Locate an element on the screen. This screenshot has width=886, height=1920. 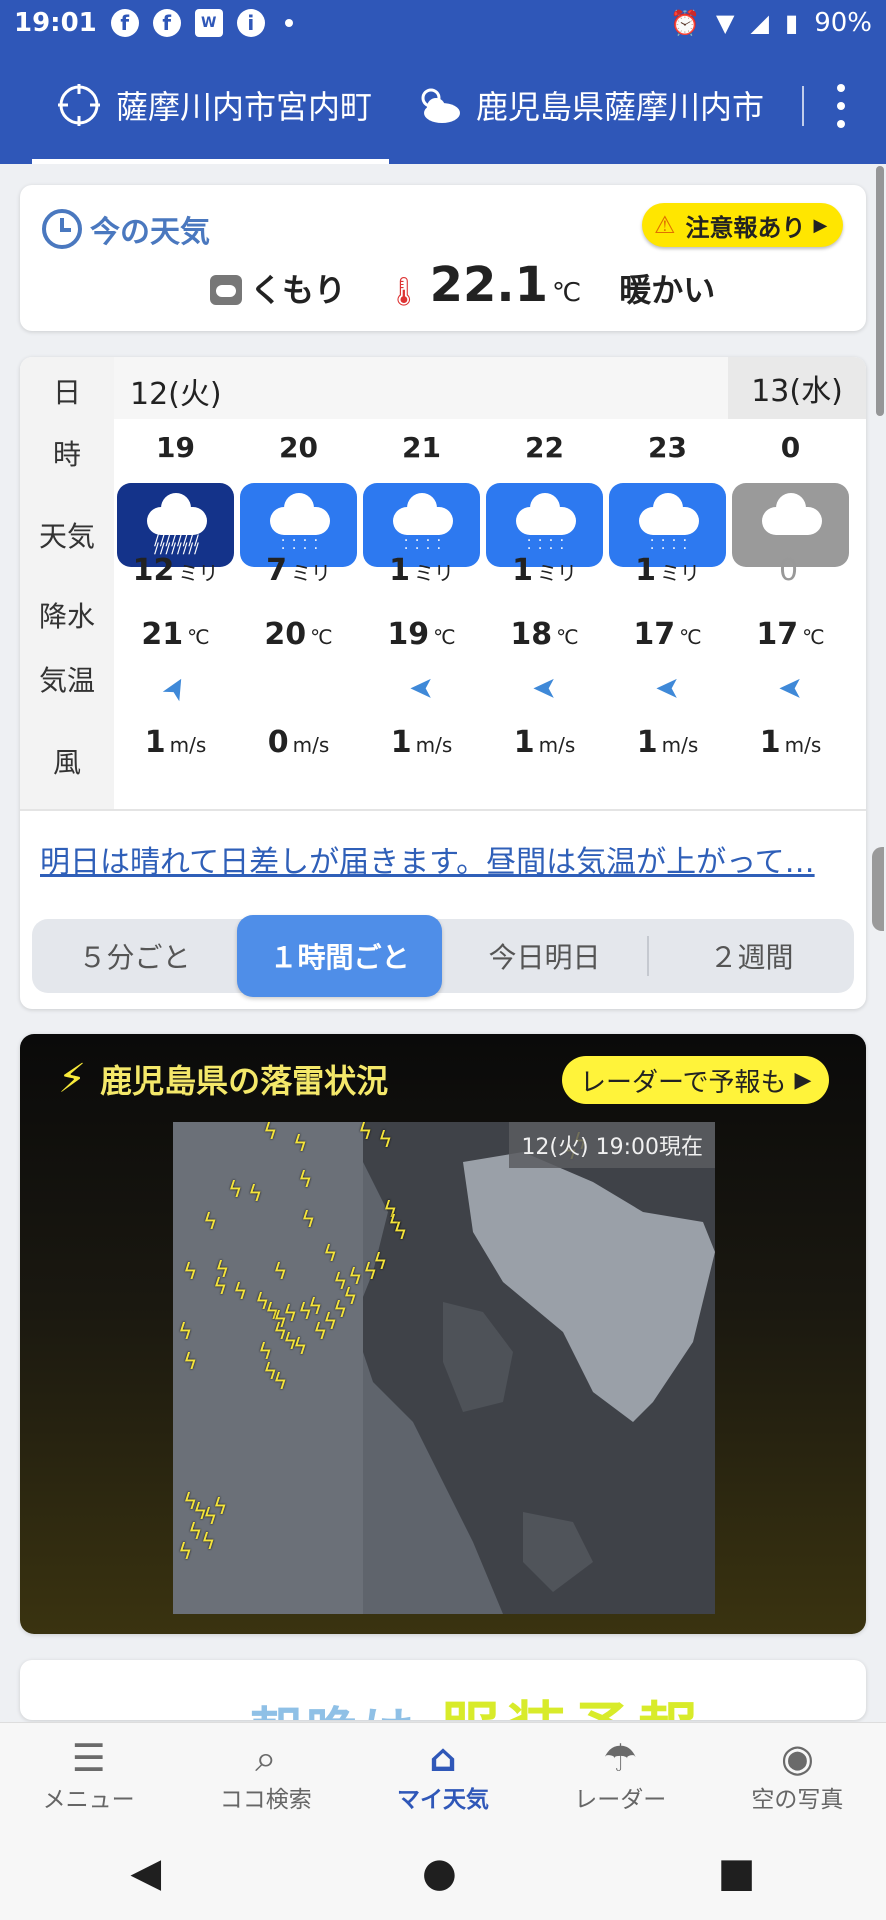
clock-icon is located at coordinates (62, 229).